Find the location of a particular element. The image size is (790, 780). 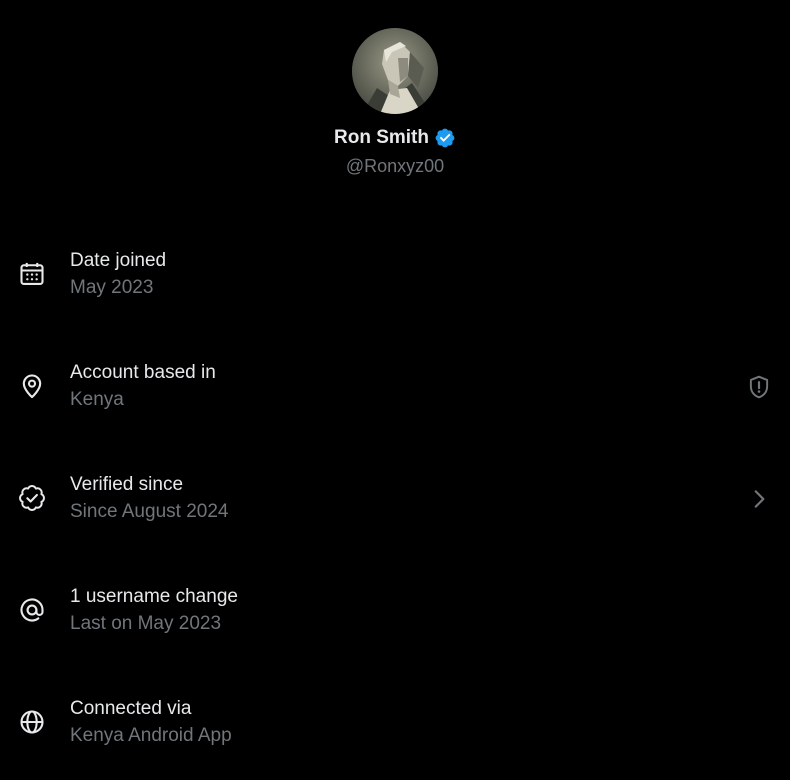

at-sign-icon is located at coordinates (32, 610).